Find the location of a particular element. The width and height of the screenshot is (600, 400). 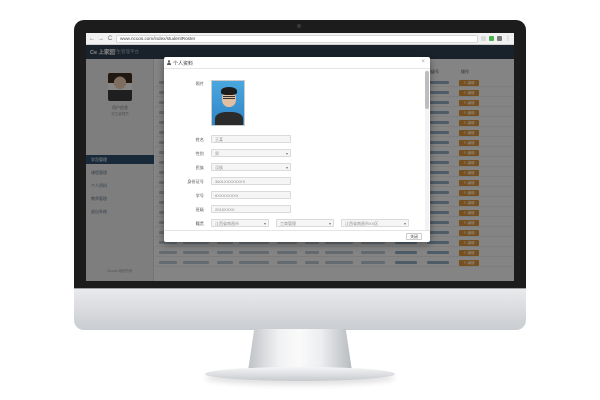

id-label: 身份证号 is located at coordinates (195, 181).